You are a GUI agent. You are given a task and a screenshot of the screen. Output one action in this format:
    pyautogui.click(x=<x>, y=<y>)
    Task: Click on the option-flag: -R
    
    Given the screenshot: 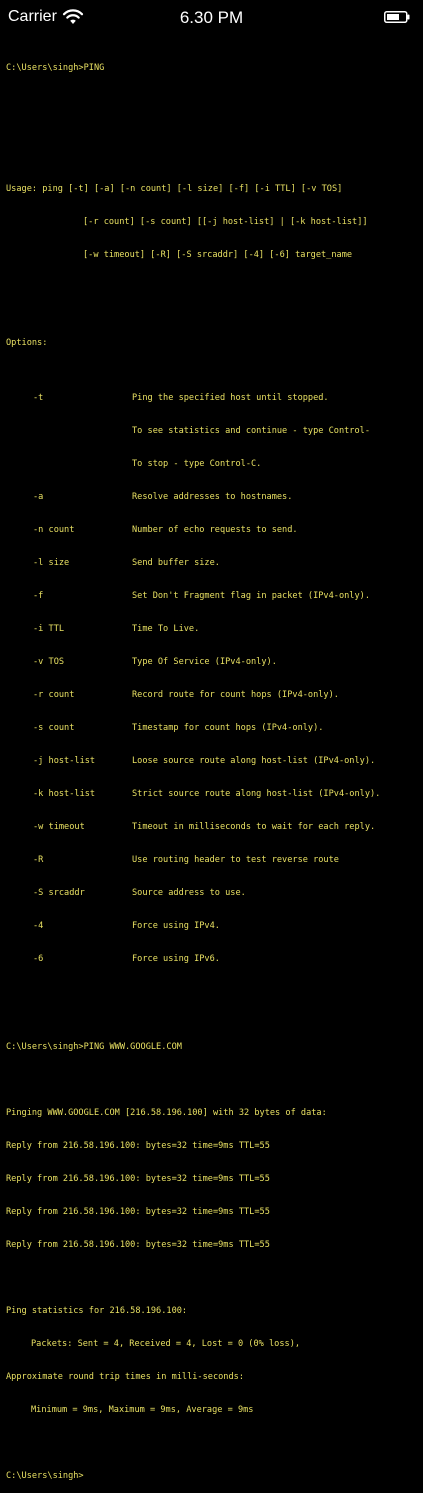 What is the action you would take?
    pyautogui.click(x=38, y=860)
    